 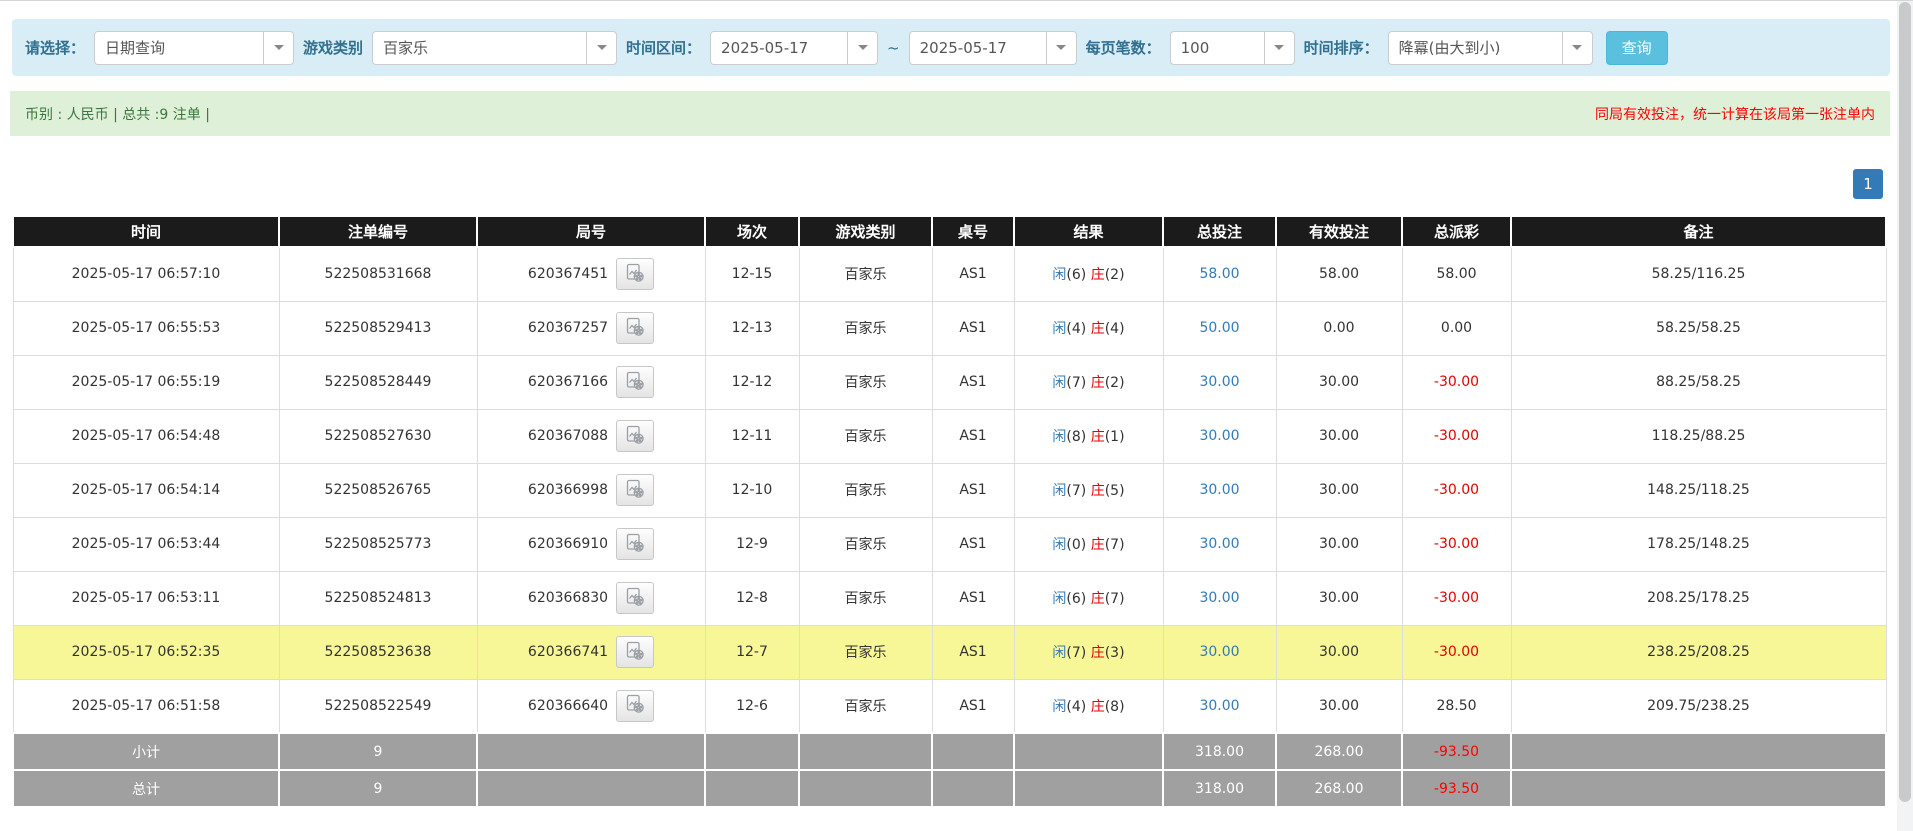 I want to click on total-bet-link: 50.00, so click(x=1219, y=328).